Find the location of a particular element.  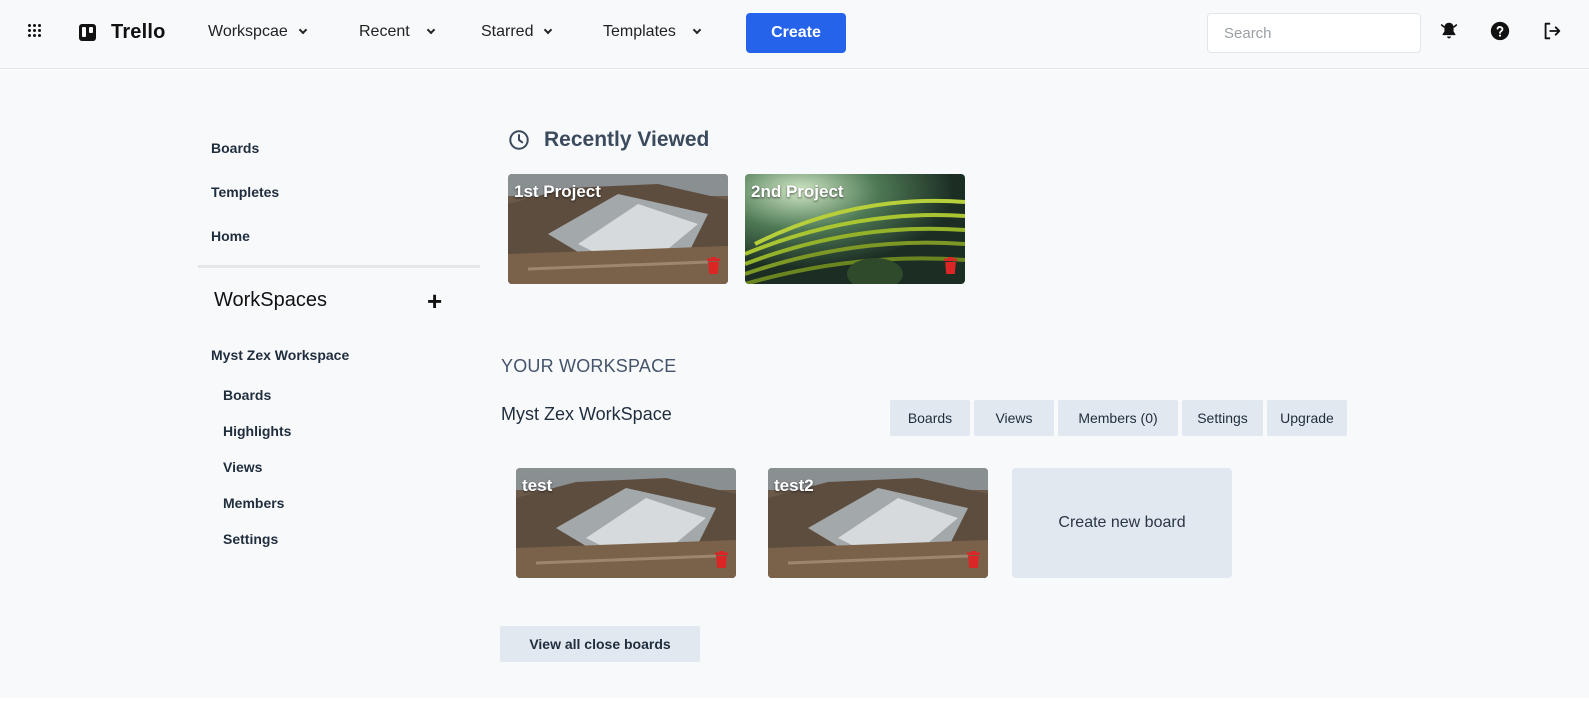

sidebar-workspace-name: Myst Zex Workspace is located at coordinates (280, 355).